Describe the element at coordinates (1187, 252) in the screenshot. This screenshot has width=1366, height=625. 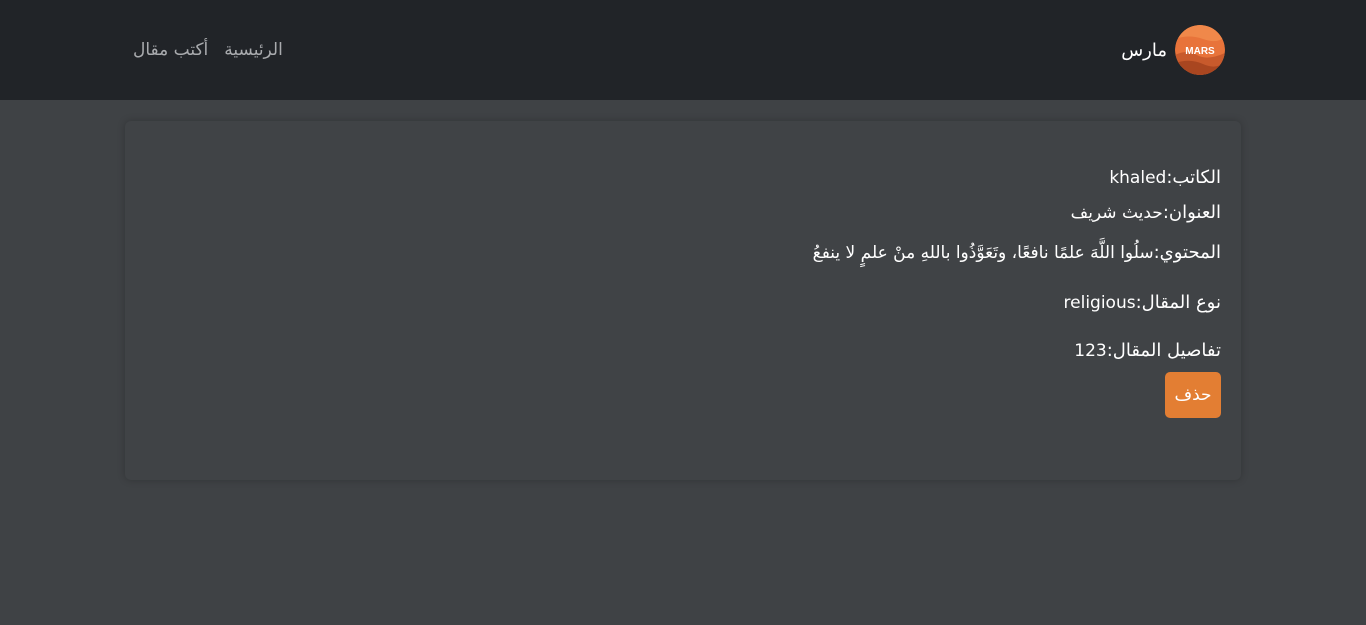
I see `content-label: المحتوي:` at that location.